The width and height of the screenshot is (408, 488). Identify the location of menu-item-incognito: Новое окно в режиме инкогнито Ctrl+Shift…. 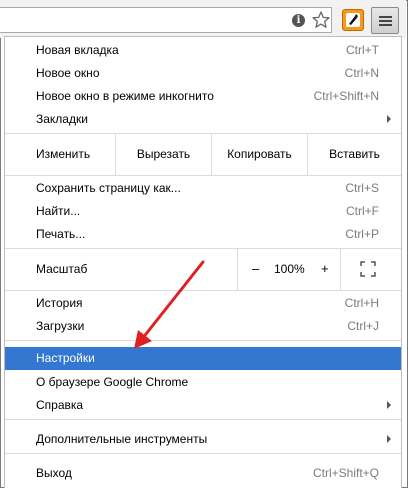
(203, 96).